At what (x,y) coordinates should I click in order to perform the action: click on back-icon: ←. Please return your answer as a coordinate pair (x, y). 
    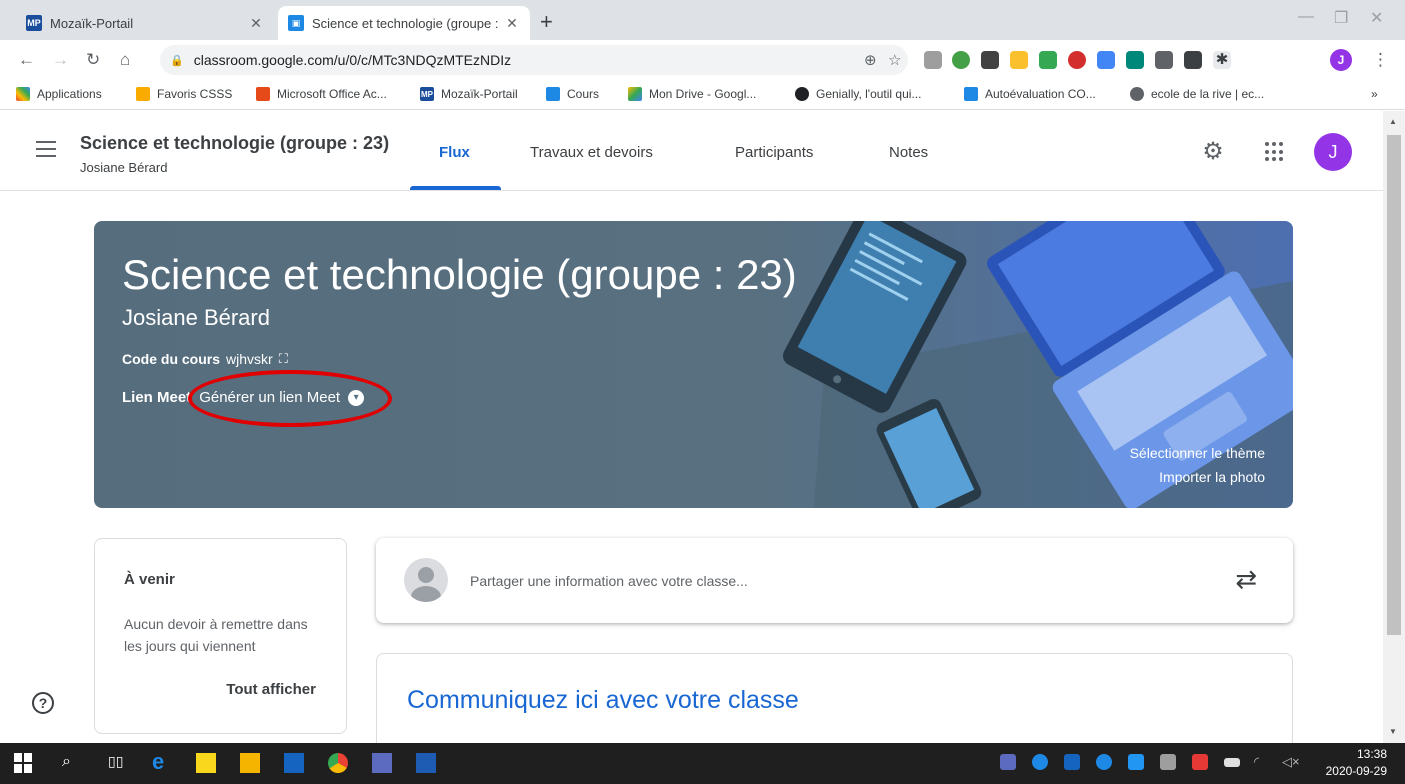
    Looking at the image, I should click on (26, 60).